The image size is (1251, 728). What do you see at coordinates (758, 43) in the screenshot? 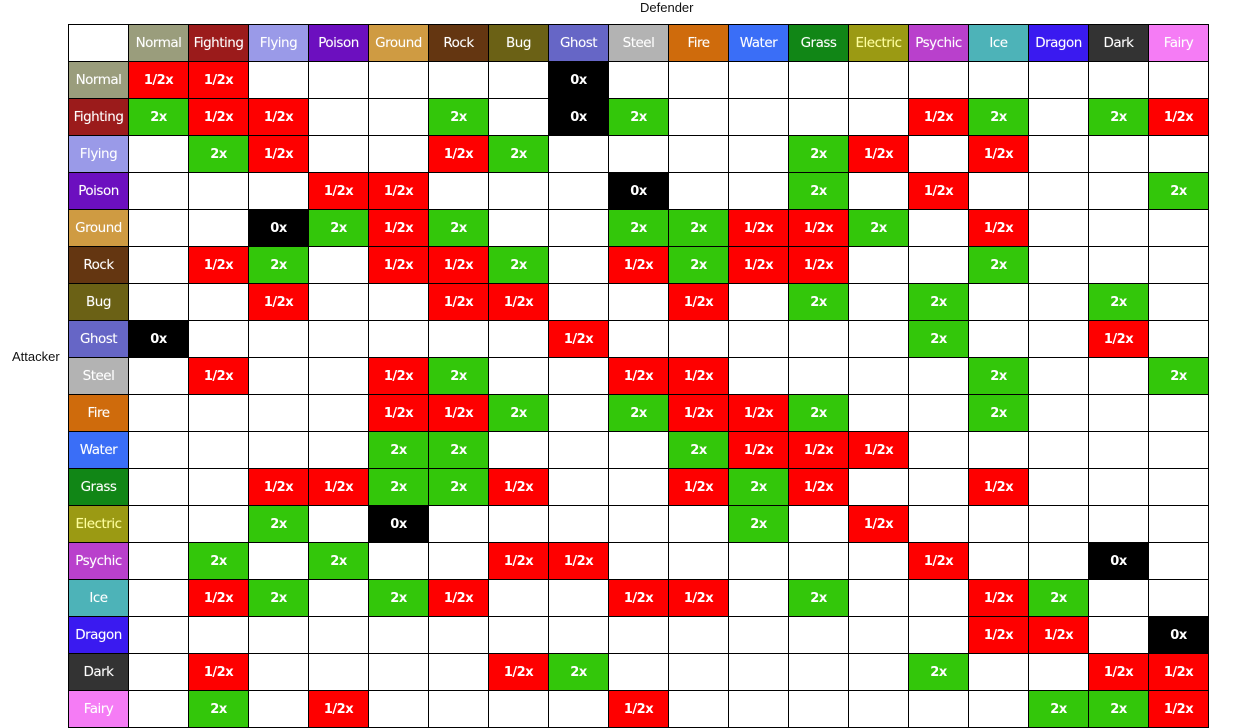
I see `defender-header-water: Water` at bounding box center [758, 43].